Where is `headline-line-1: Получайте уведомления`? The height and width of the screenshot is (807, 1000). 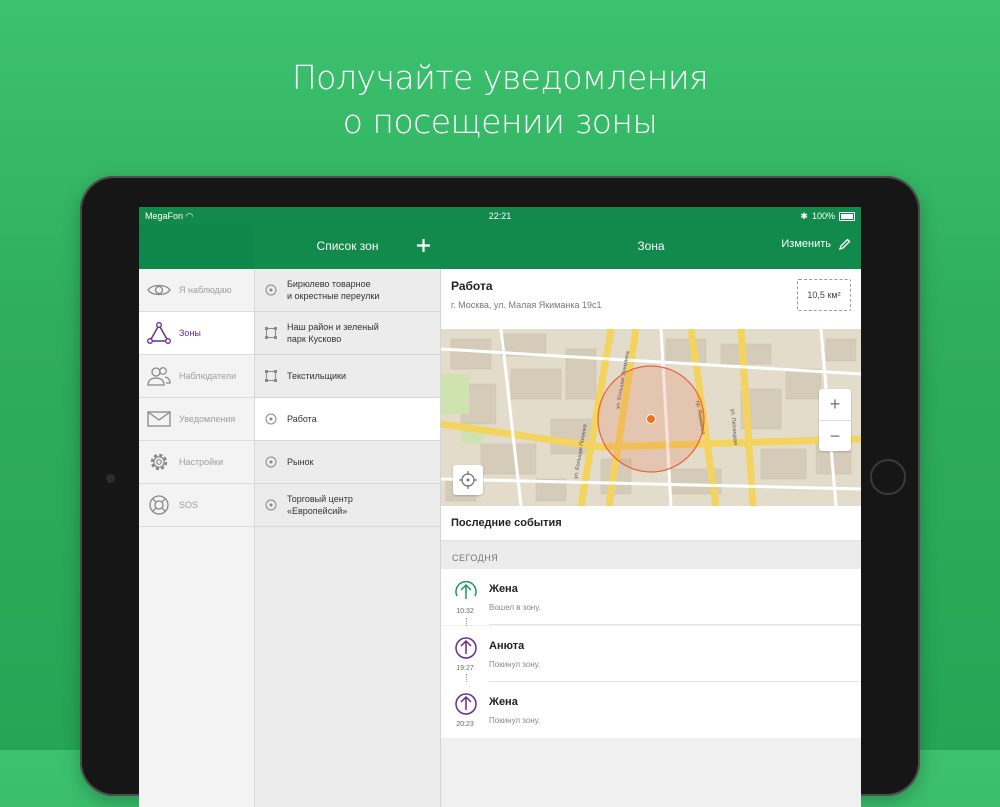
headline-line-1: Получайте уведомления is located at coordinates (500, 77).